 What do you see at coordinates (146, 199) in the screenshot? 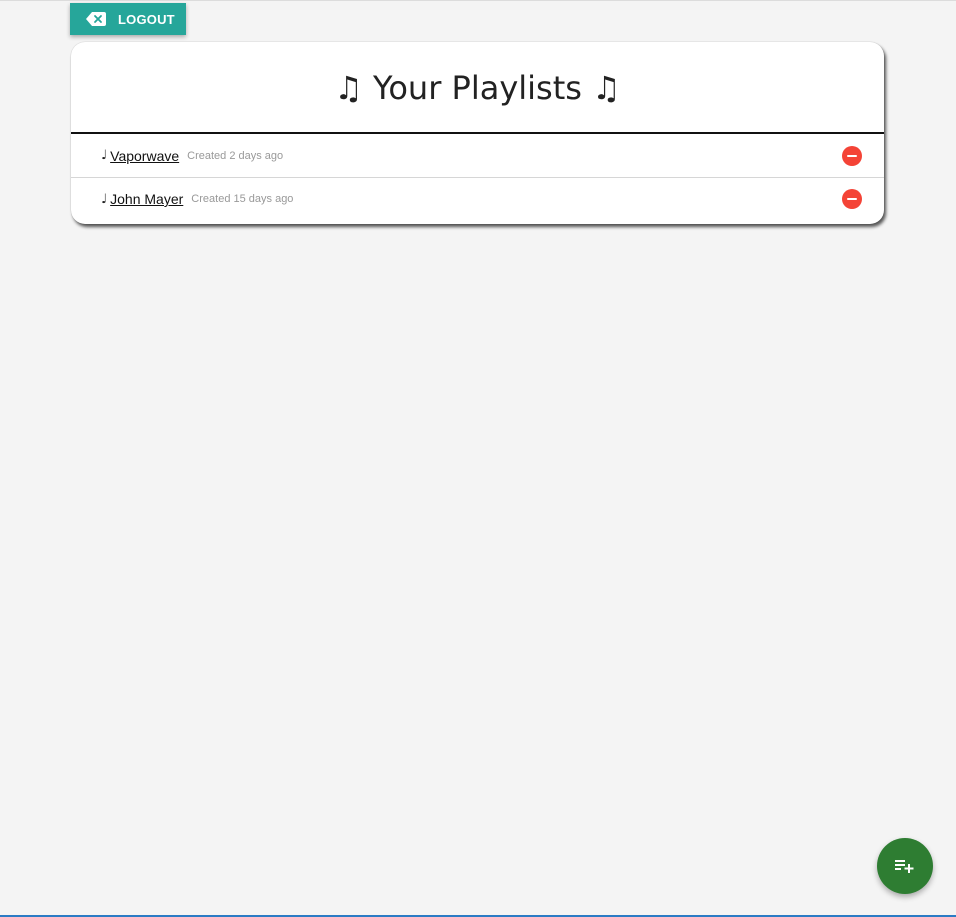
I see `playlist-link-john-mayer: John Mayer` at bounding box center [146, 199].